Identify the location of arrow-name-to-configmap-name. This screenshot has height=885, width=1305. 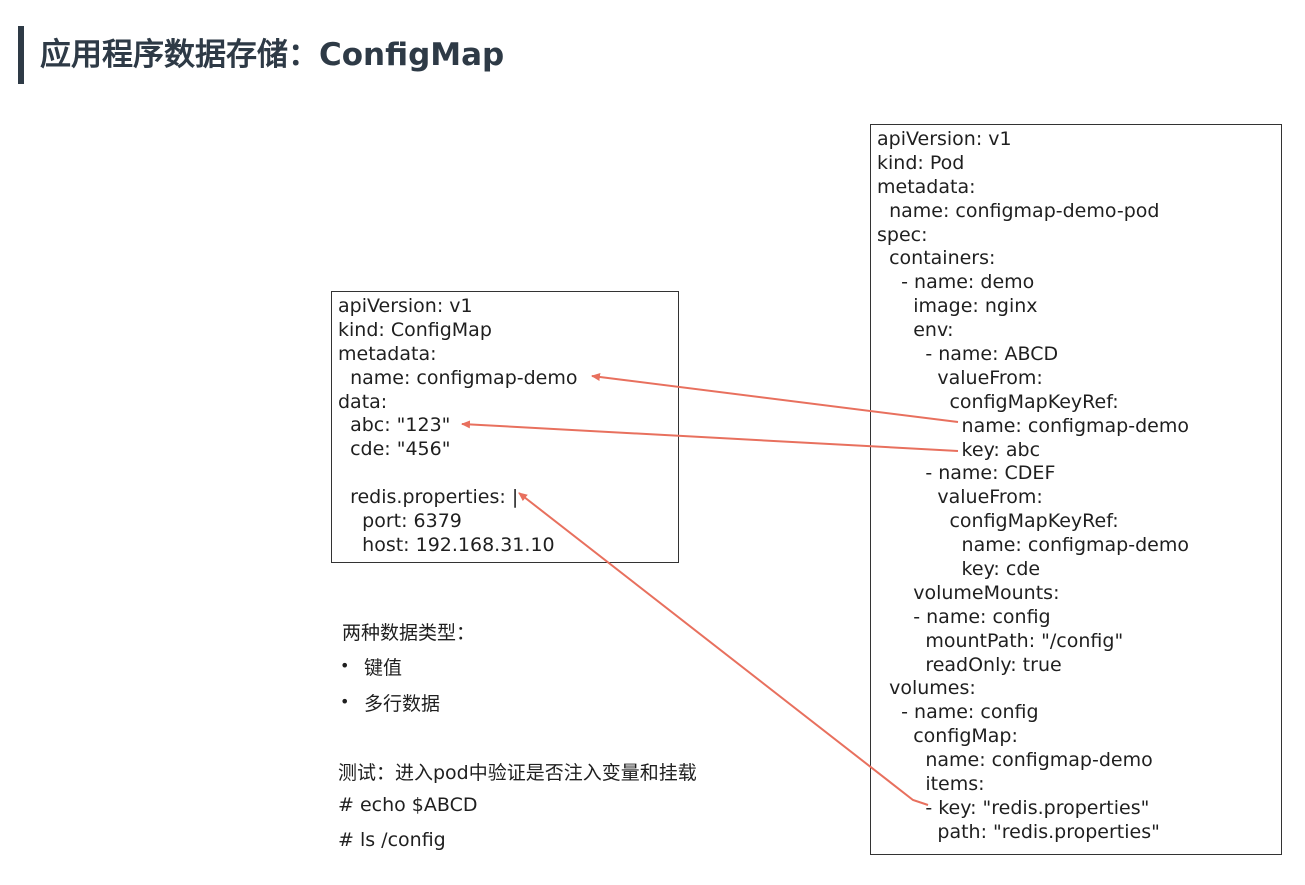
(775, 398).